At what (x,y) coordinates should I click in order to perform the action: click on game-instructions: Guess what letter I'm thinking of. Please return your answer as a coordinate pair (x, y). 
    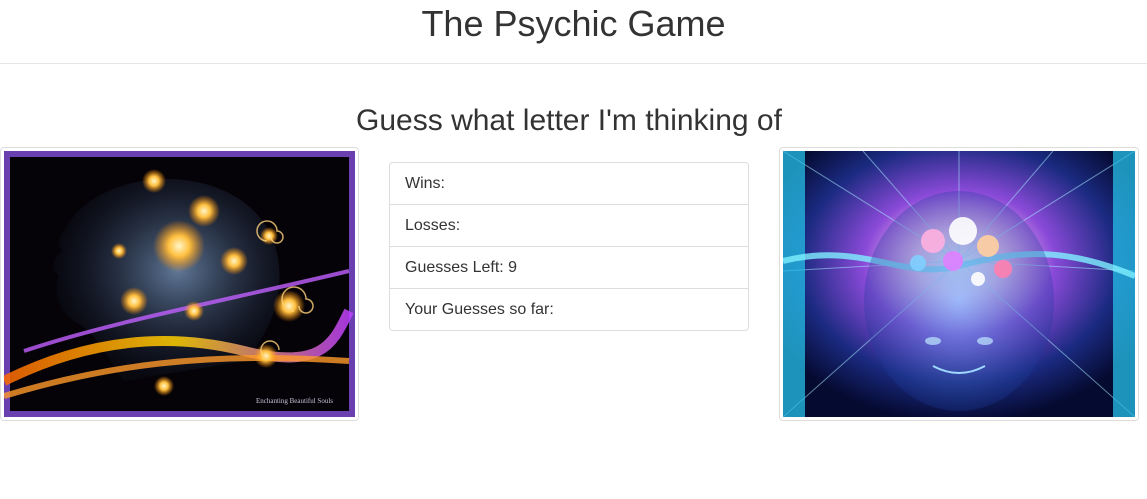
    Looking at the image, I should click on (569, 120).